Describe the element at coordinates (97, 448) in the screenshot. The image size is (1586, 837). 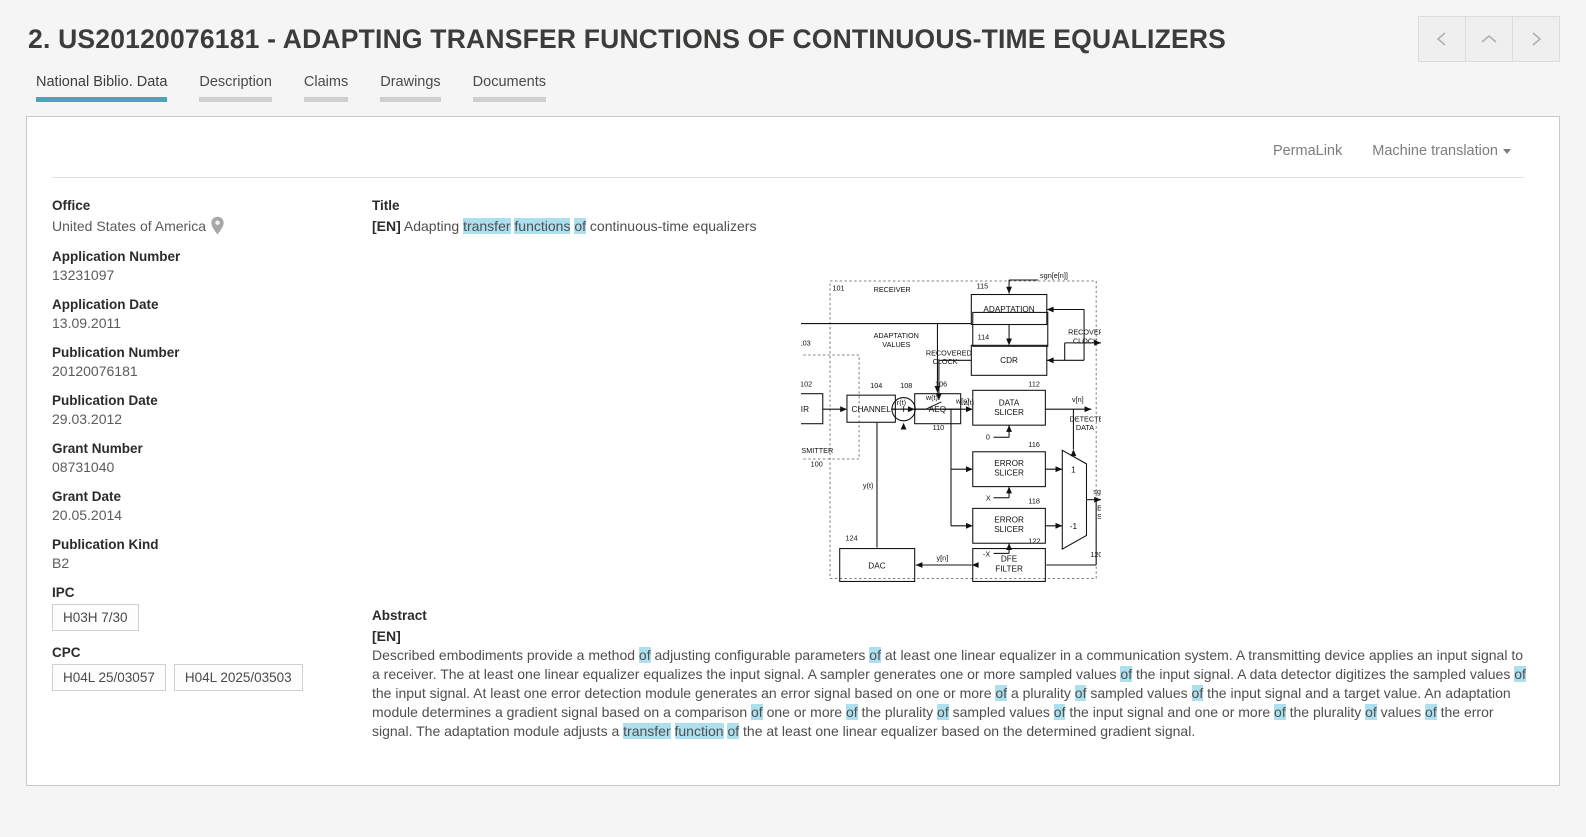
I see `field-label: Grant Number` at that location.